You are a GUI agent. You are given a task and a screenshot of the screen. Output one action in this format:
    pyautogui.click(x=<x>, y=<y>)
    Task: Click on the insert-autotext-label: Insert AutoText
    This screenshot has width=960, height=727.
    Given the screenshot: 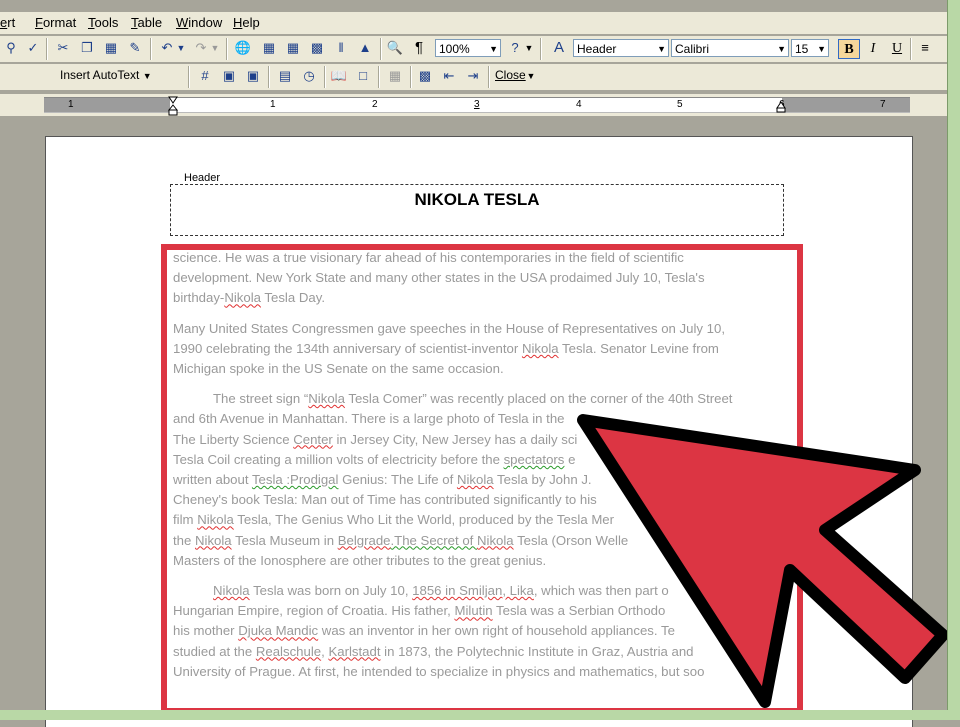 What is the action you would take?
    pyautogui.click(x=100, y=75)
    